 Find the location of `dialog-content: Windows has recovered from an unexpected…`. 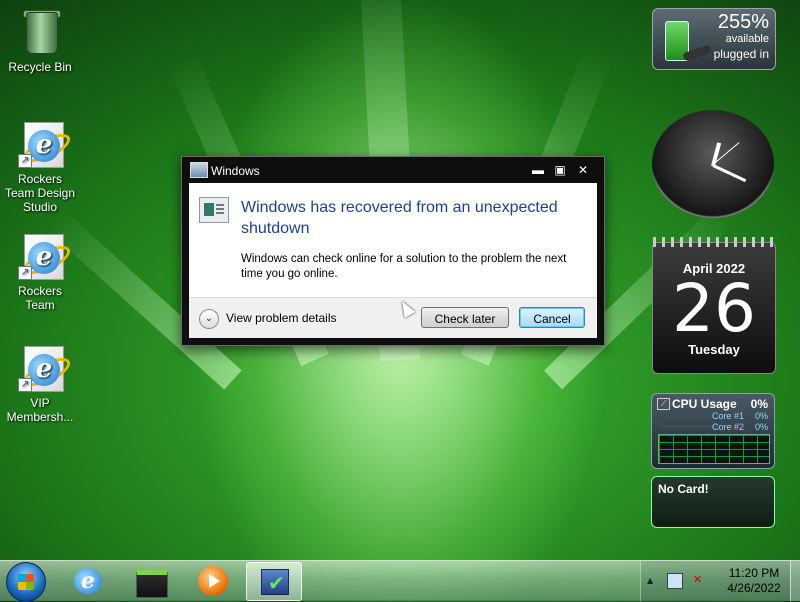

dialog-content: Windows has recovered from an unexpected… is located at coordinates (393, 240).